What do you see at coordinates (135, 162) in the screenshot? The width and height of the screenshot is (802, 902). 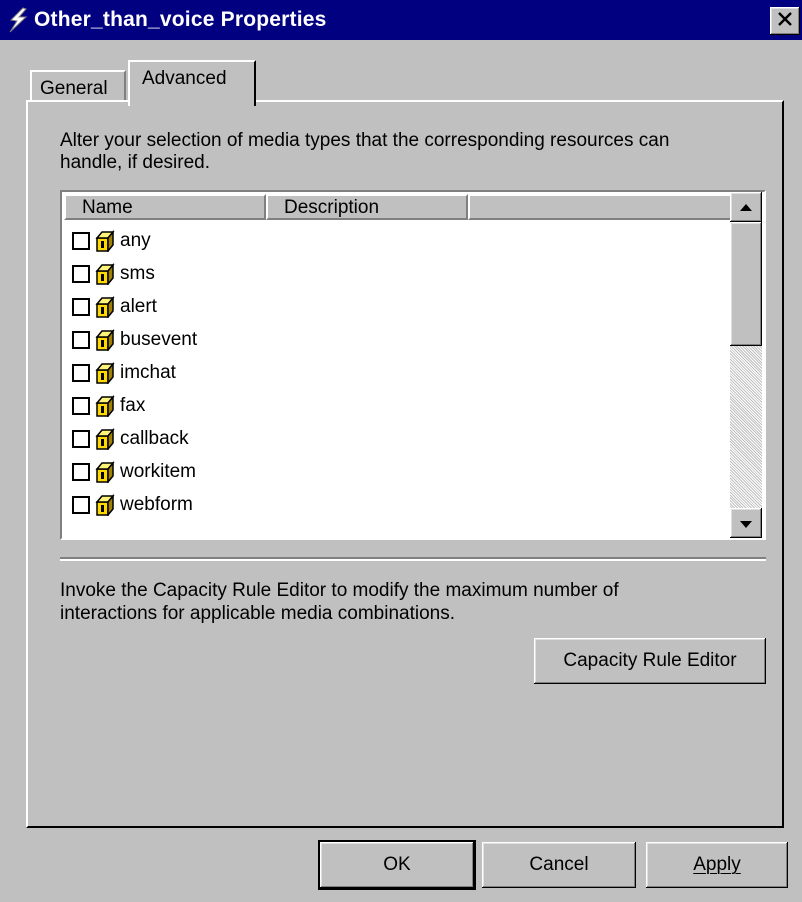 I see `media-description-line2: handle, if desired.` at bounding box center [135, 162].